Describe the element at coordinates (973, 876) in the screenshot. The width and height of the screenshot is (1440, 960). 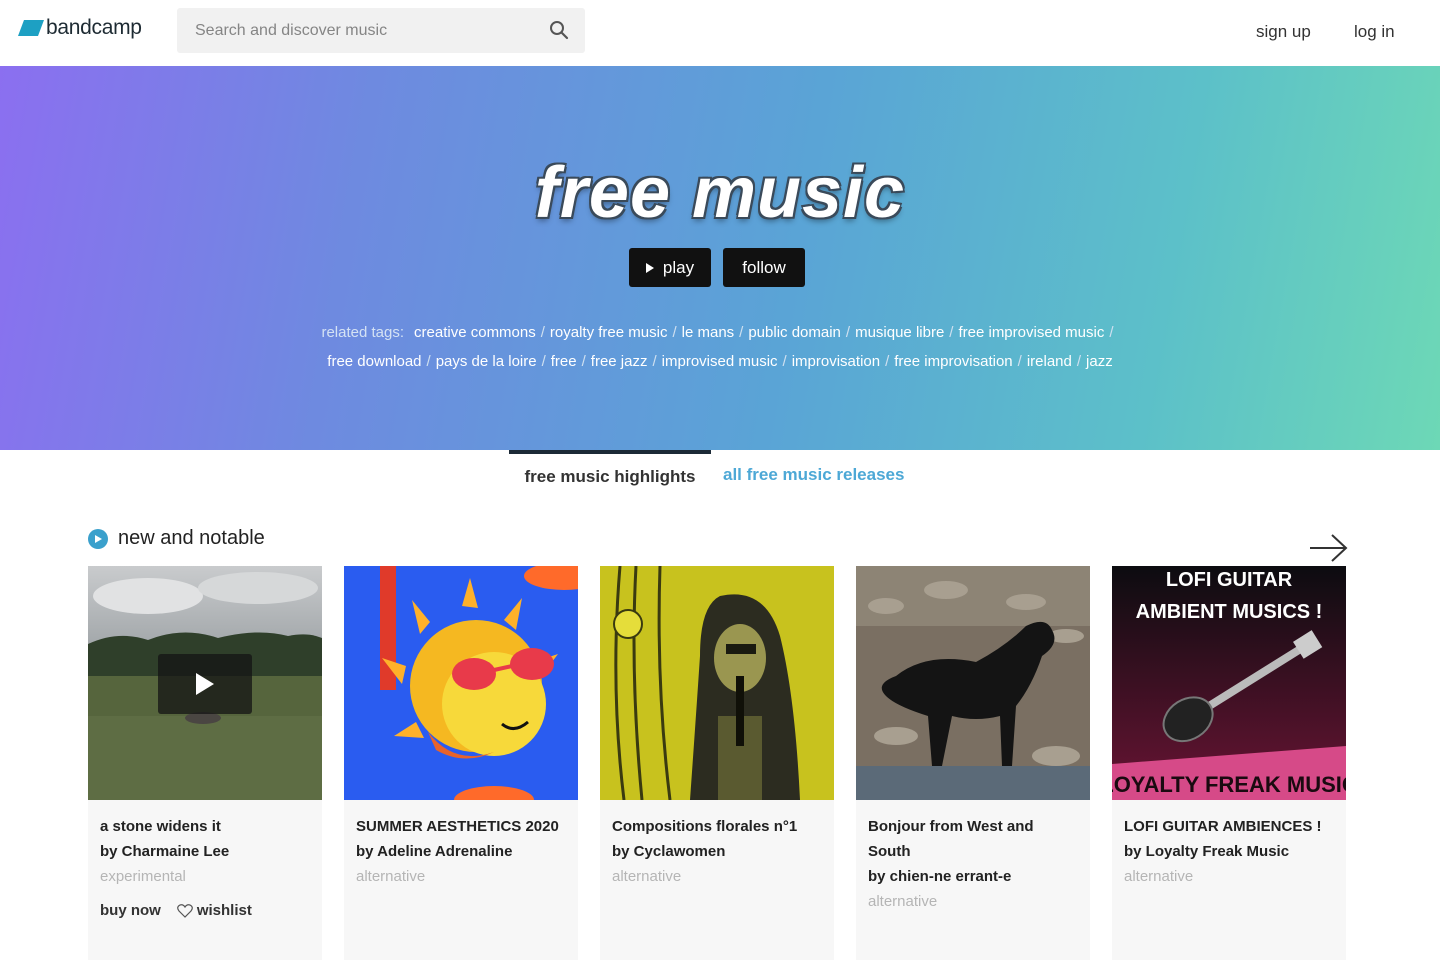
I see `album-artist: by chien-ne errant-e` at that location.